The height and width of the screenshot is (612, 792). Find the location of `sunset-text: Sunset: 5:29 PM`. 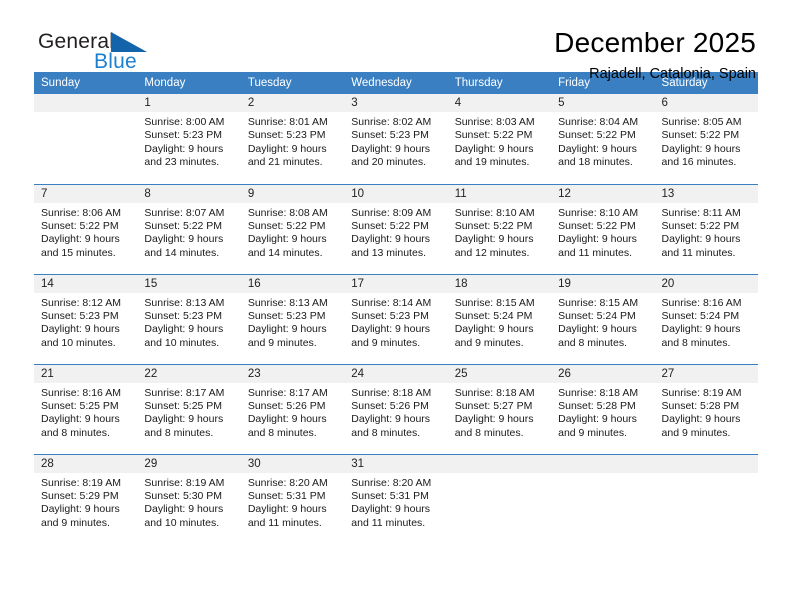

sunset-text: Sunset: 5:29 PM is located at coordinates (80, 495).